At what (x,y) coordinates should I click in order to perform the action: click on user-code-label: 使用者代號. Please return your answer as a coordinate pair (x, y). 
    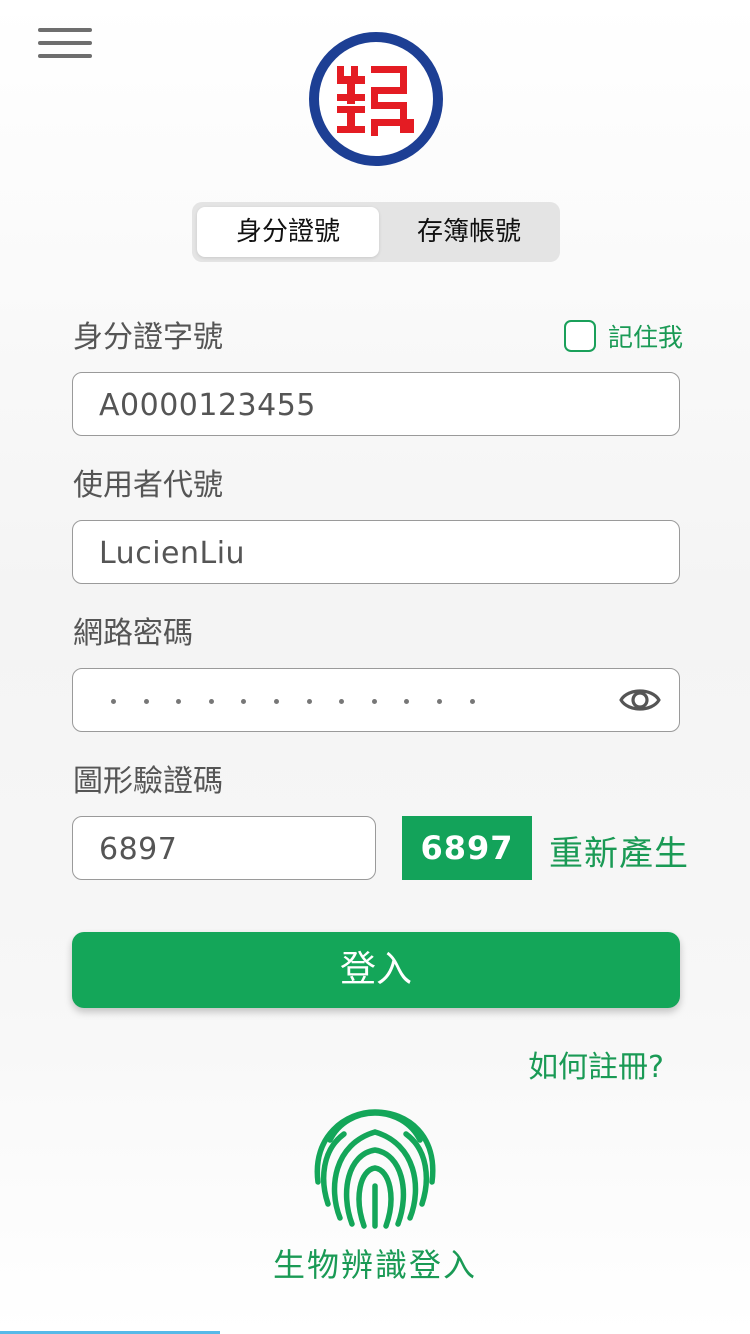
    Looking at the image, I should click on (148, 485).